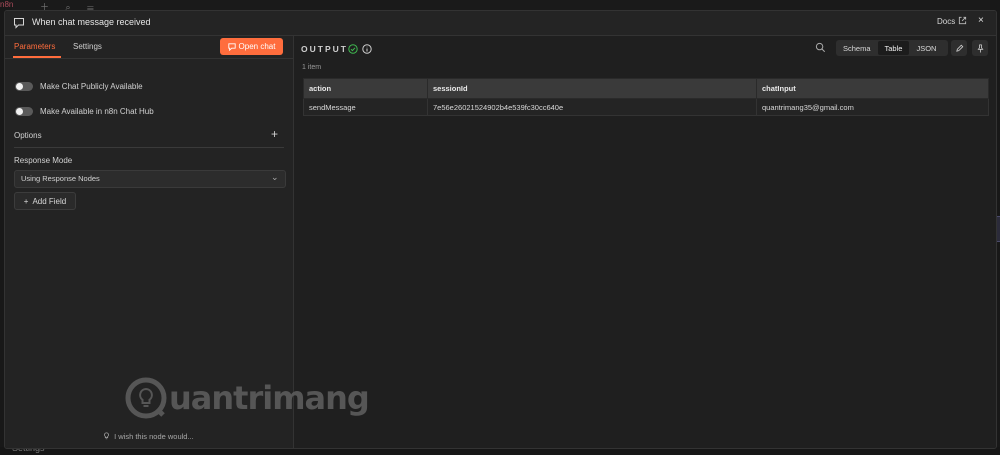  I want to click on tab-parameters: Parameters, so click(34, 46).